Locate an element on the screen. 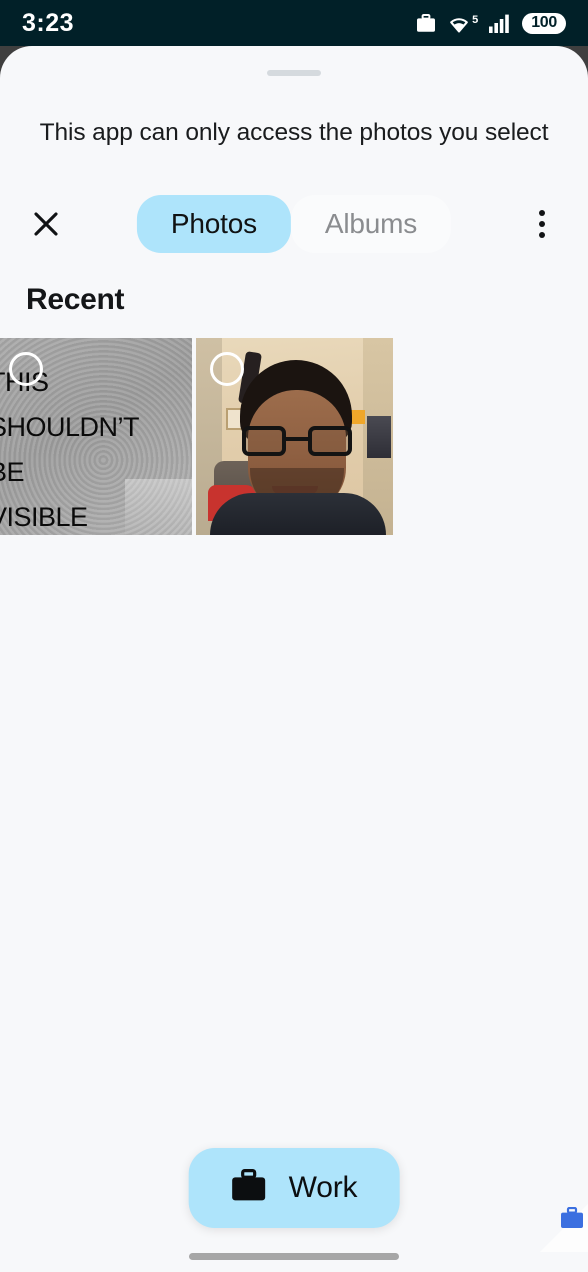 The height and width of the screenshot is (1272, 588). briefcase-icon is located at coordinates (249, 1188).